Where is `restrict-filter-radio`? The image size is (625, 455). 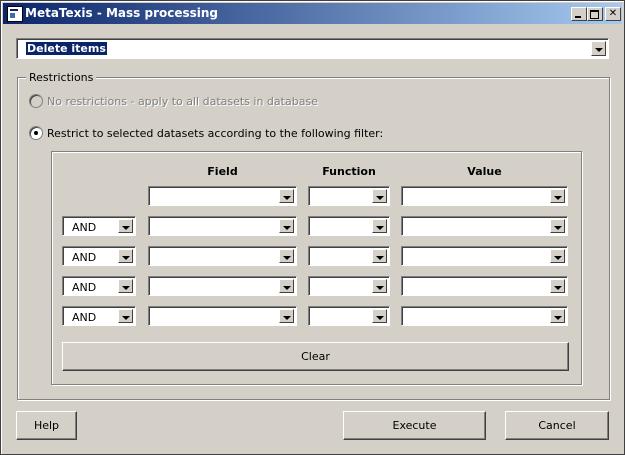 restrict-filter-radio is located at coordinates (36, 133).